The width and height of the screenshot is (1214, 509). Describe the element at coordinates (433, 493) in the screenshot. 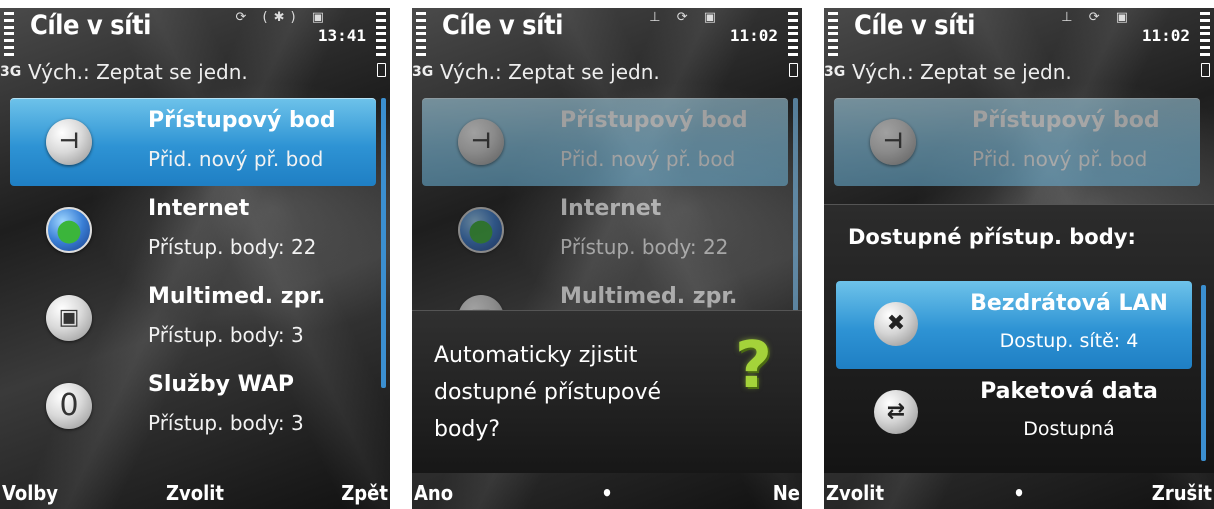

I see `yes-softkey: Ano` at that location.